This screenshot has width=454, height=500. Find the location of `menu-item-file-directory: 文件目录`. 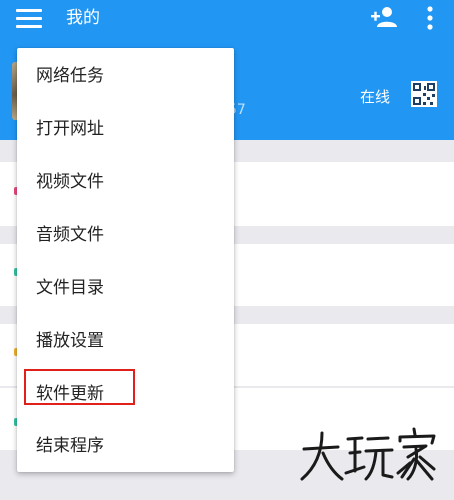

menu-item-file-directory: 文件目录 is located at coordinates (125, 288).